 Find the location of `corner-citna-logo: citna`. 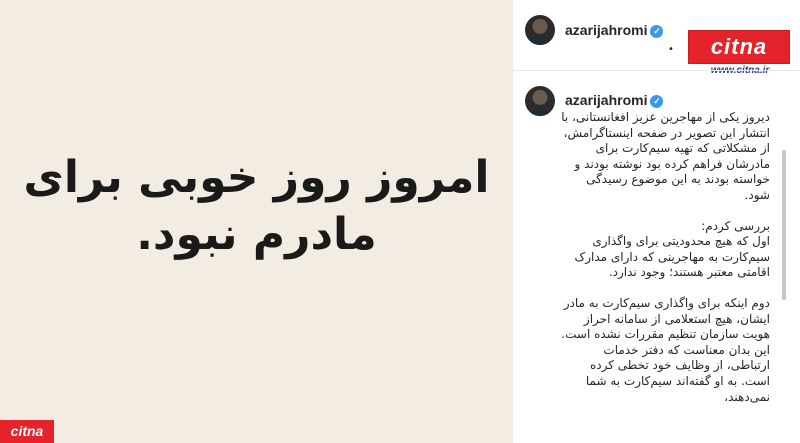

corner-citna-logo: citna is located at coordinates (27, 431).